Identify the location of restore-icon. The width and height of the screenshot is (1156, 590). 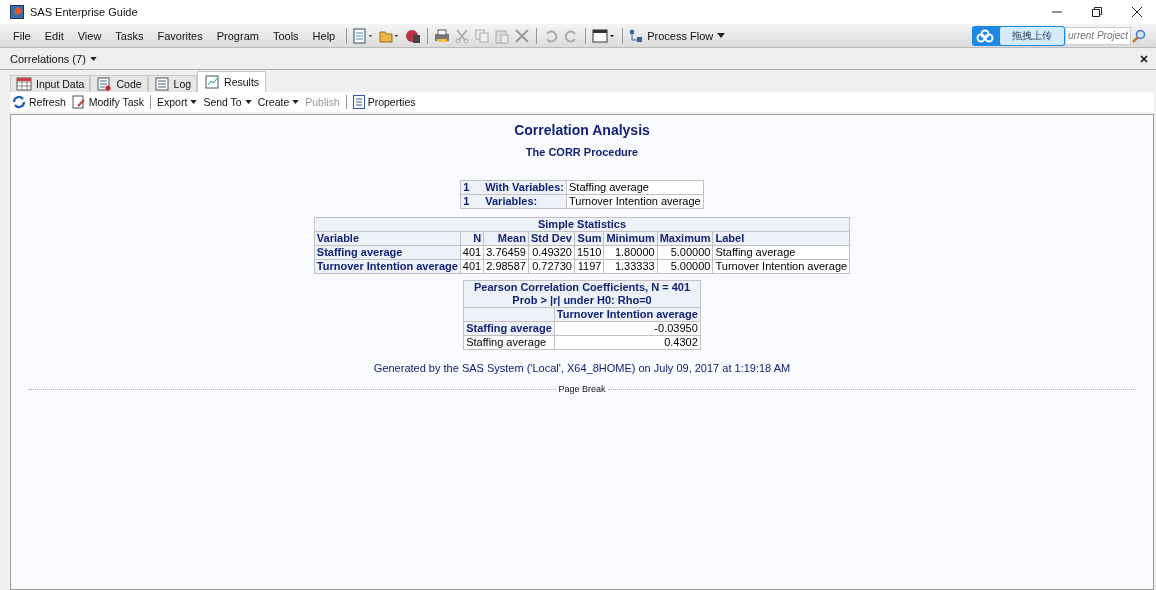
(1097, 12).